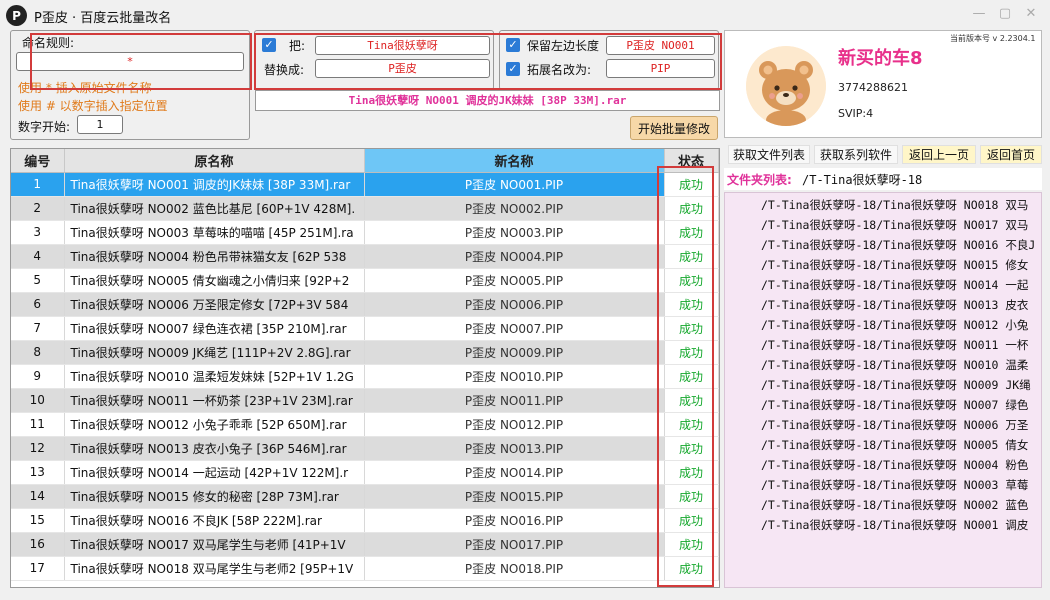 Image resolution: width=1050 pixels, height=600 pixels. I want to click on row-number: 2, so click(38, 208).